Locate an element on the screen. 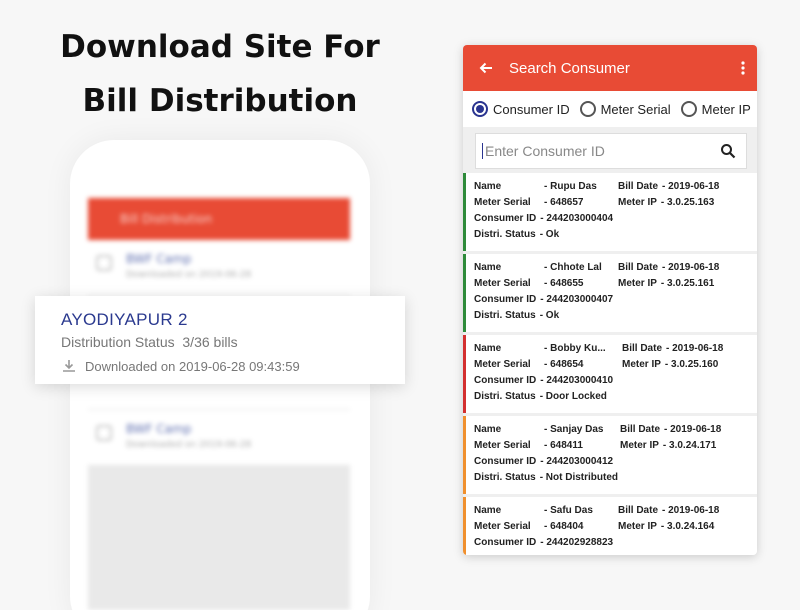 This screenshot has height=610, width=800. search-input is located at coordinates (601, 151).